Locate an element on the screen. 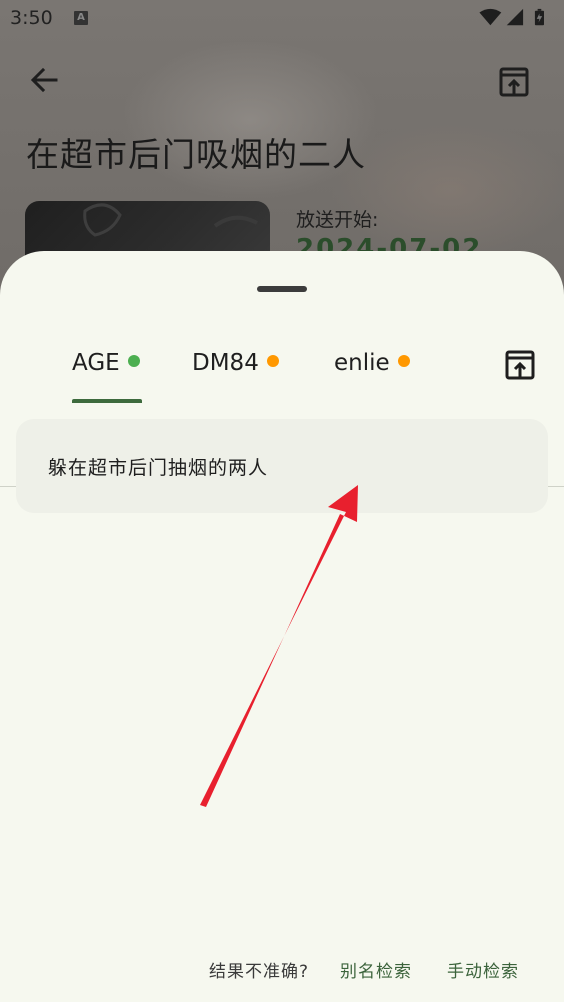 The image size is (564, 1002). a-letter-icon: A is located at coordinates (81, 18).